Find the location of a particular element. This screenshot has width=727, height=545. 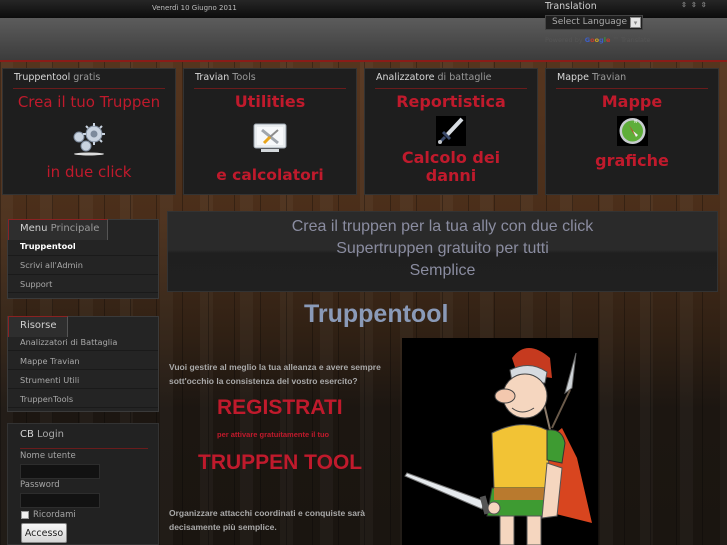

box-mappe: Mappe Travian Mappe N grafiche is located at coordinates (632, 131).